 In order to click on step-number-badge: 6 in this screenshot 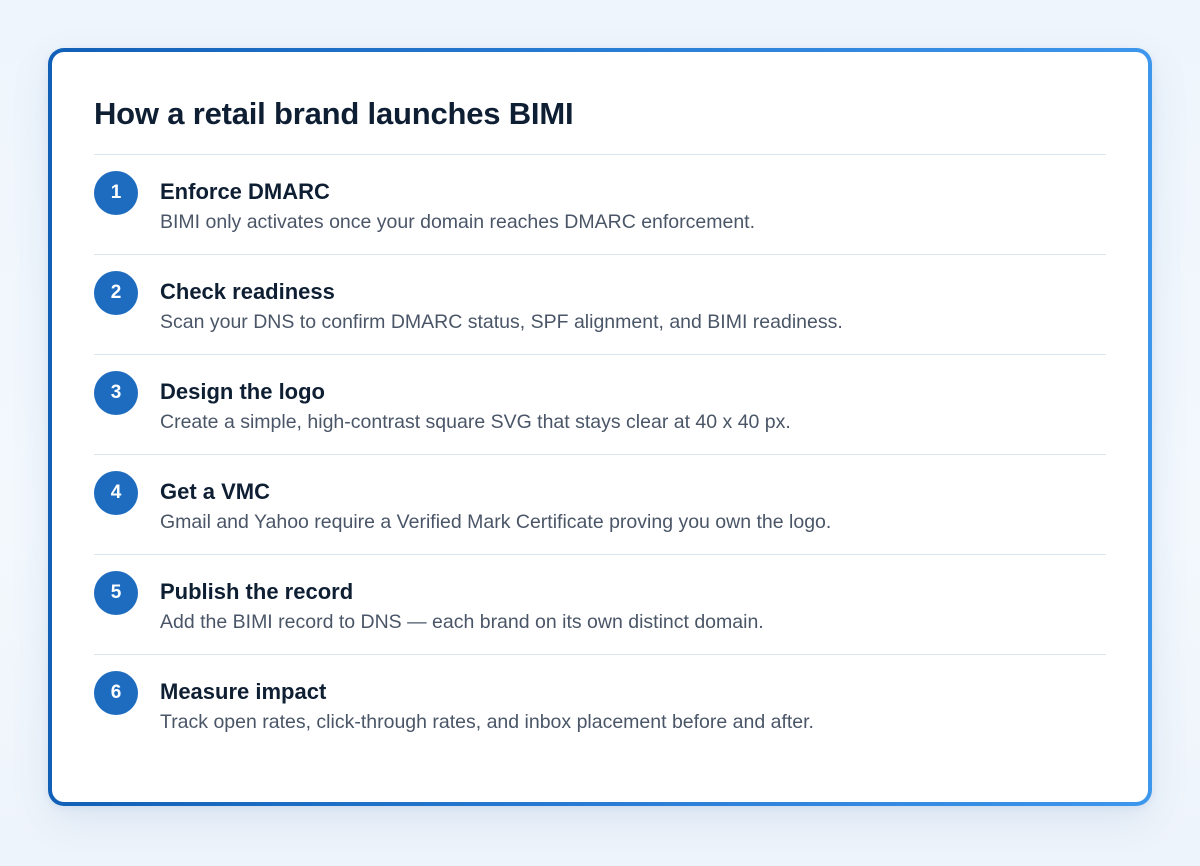, I will do `click(116, 693)`.